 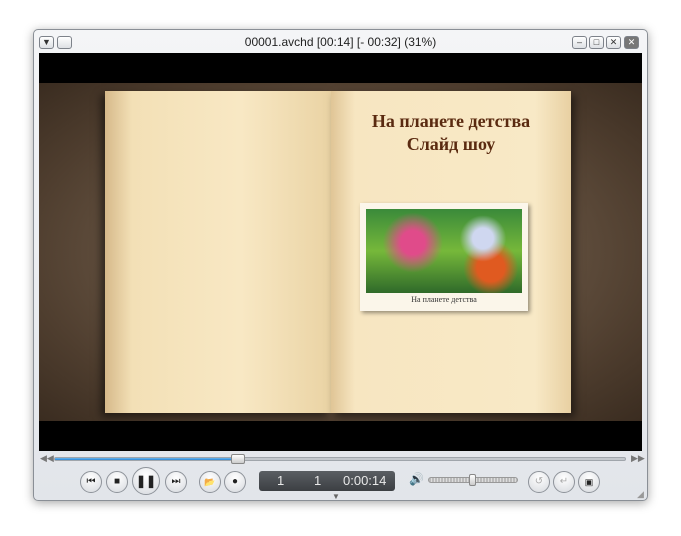 I want to click on stop-button: ■, so click(x=117, y=482).